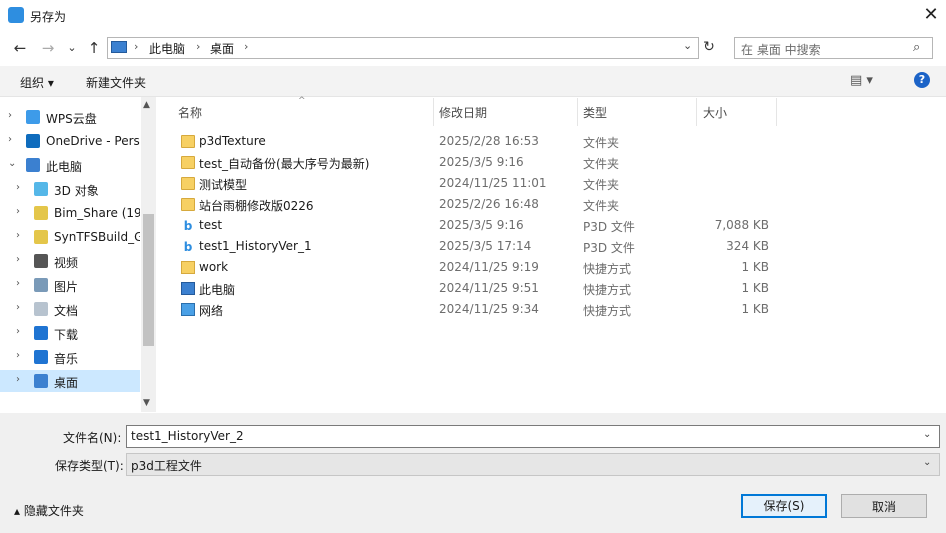 The image size is (946, 533). Describe the element at coordinates (485, 246) in the screenshot. I see `file-date: 2025/3/5 17:14` at that location.